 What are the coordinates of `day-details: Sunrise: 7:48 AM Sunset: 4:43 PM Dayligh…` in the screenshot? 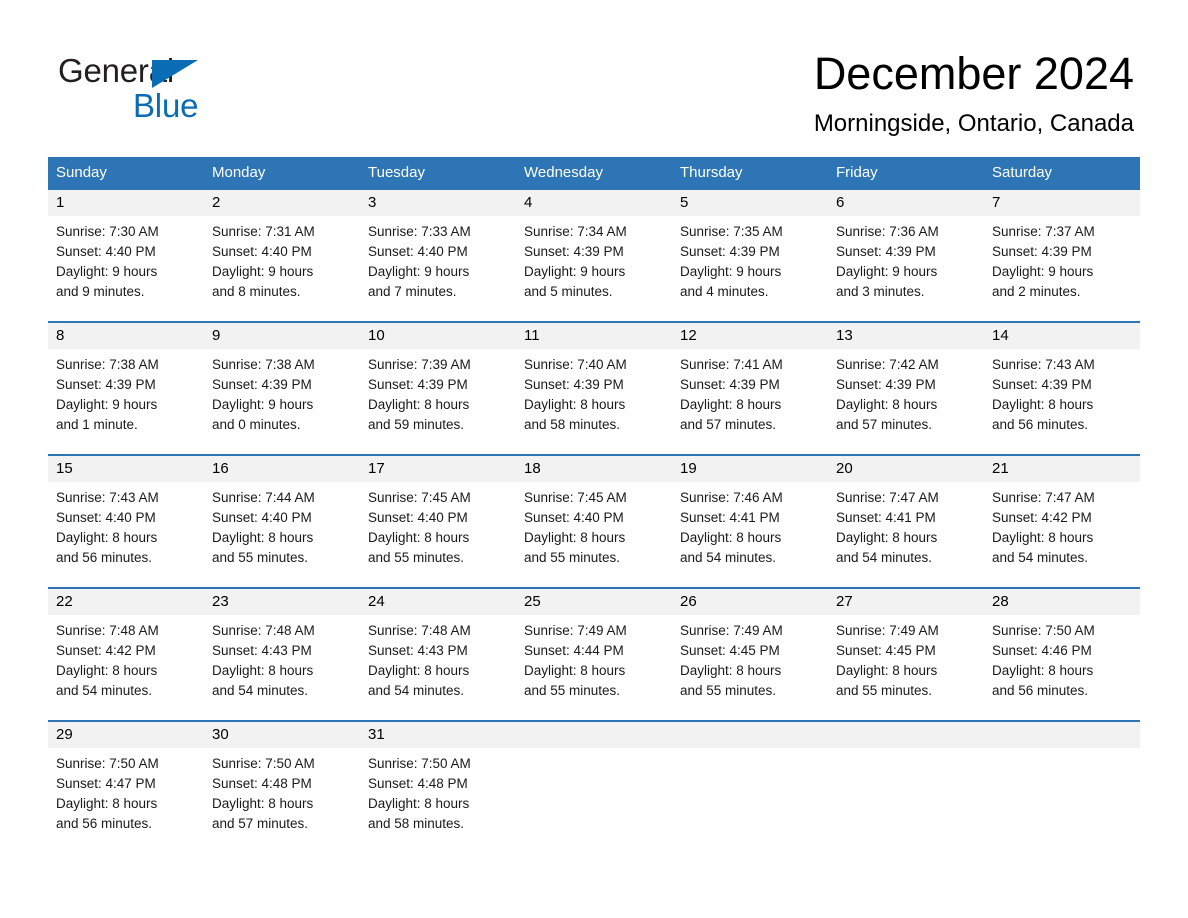 It's located at (282, 658).